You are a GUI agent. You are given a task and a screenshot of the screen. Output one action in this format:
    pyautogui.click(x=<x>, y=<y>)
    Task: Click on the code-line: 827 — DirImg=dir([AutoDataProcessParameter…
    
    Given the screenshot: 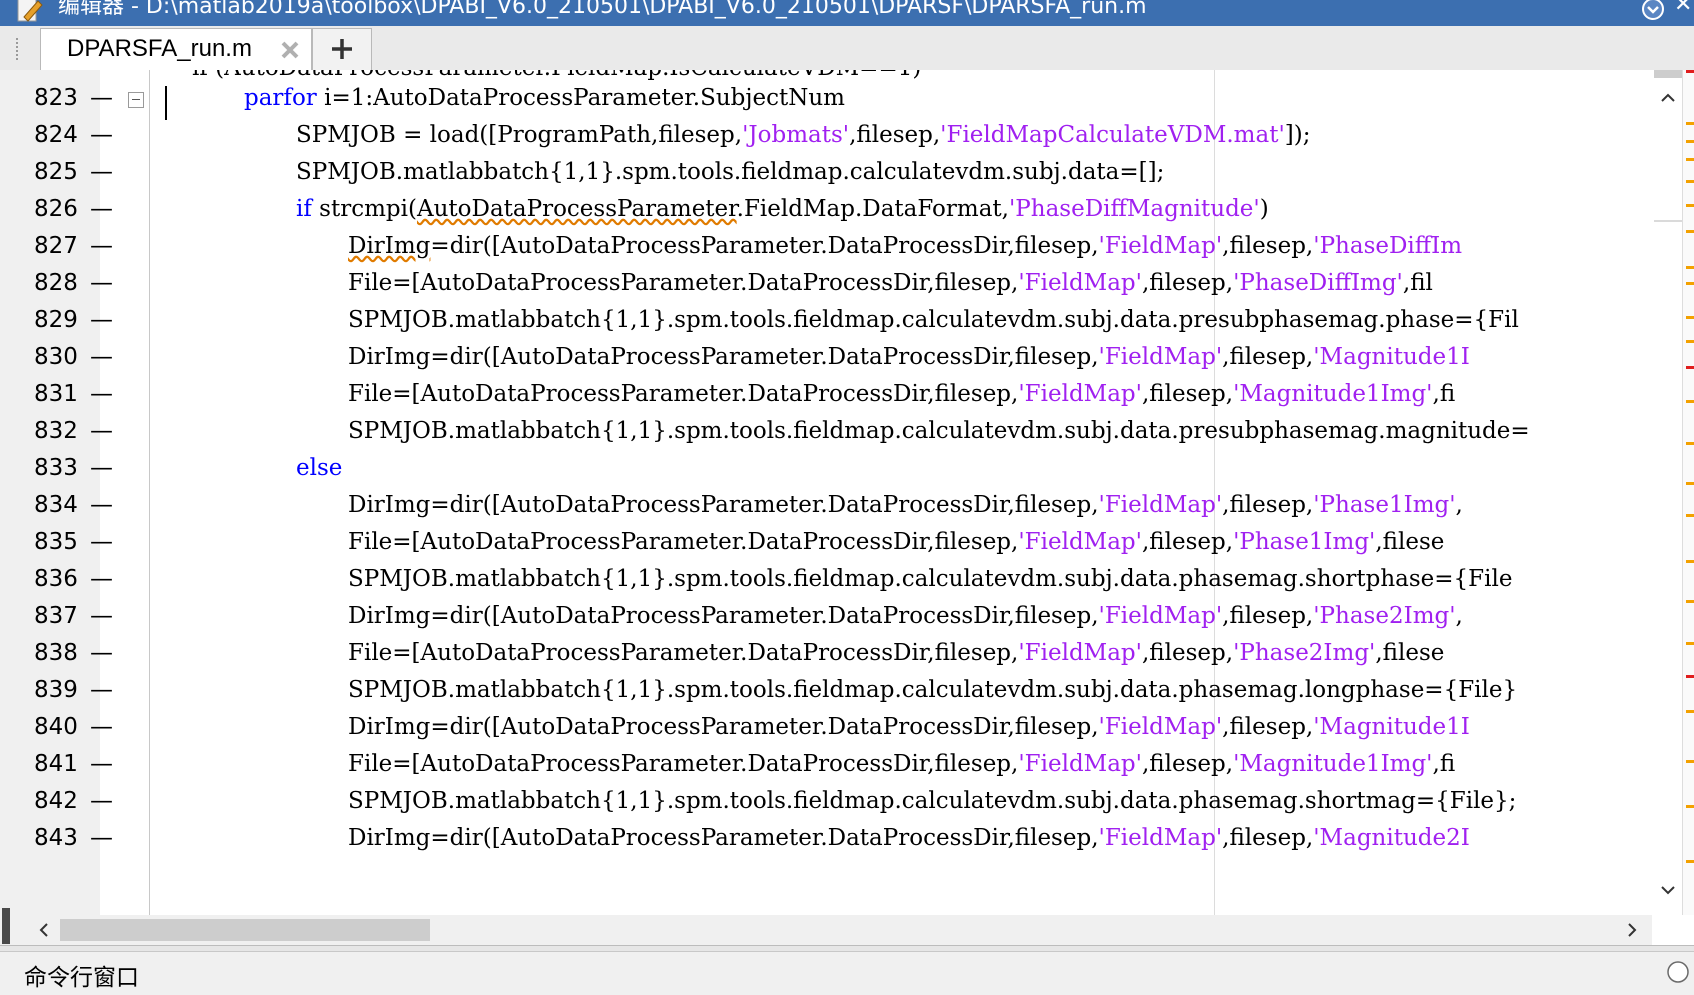 What is the action you would take?
    pyautogui.click(x=832, y=246)
    